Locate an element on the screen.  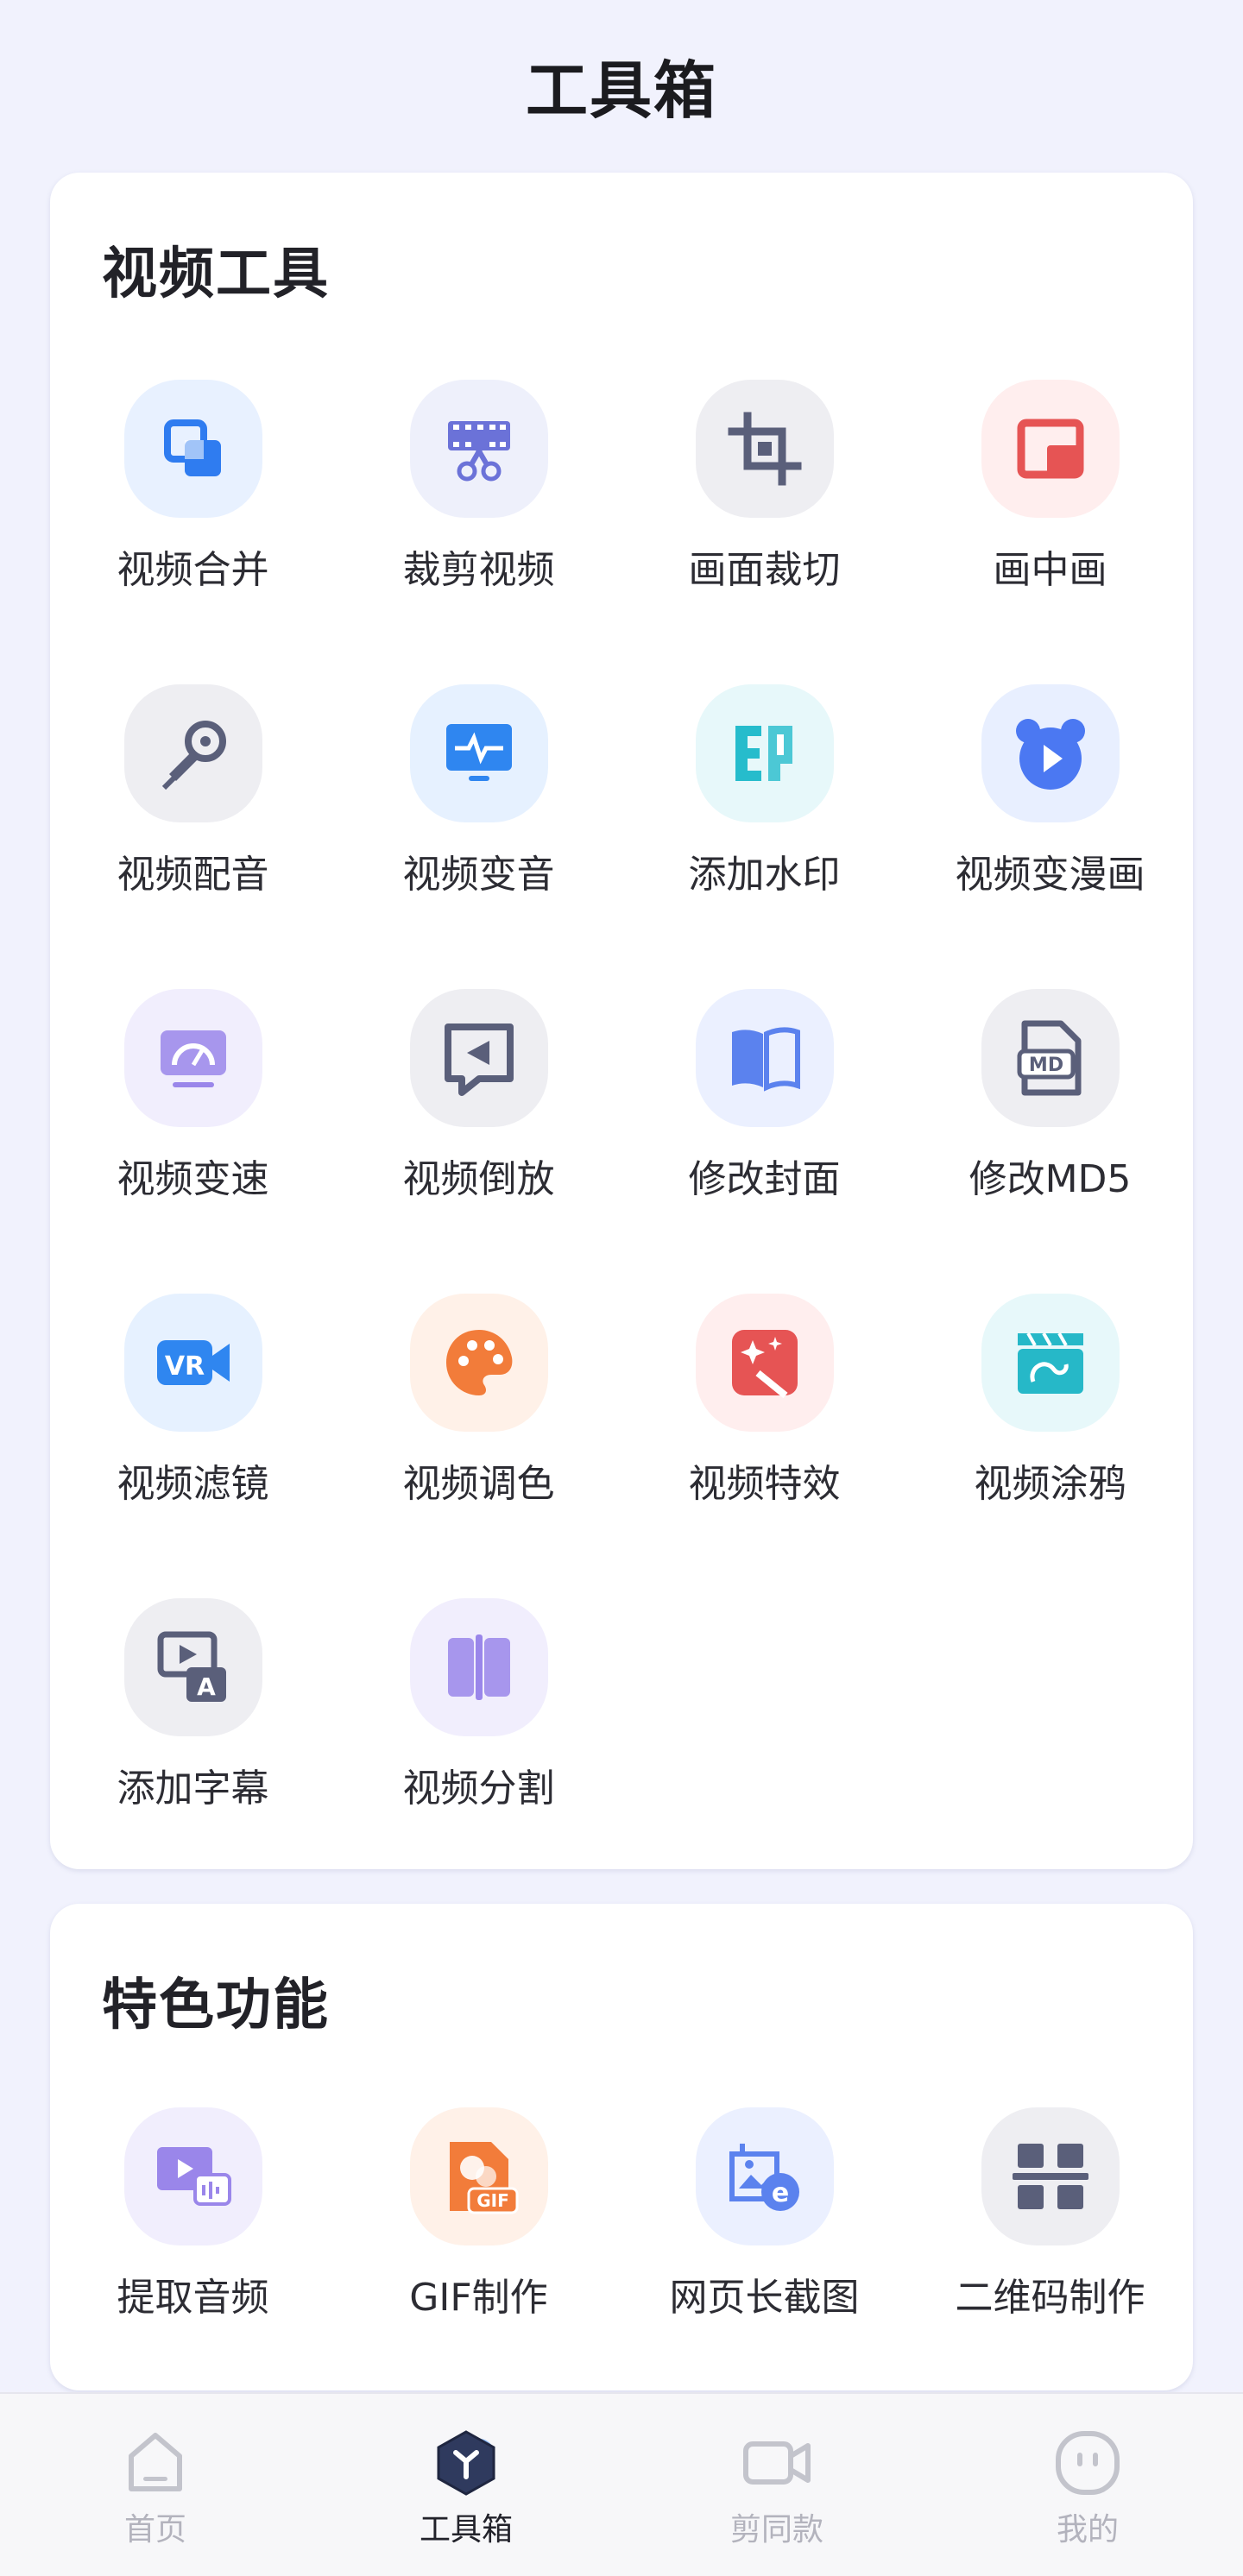
scissors-film-icon is located at coordinates (478, 452).